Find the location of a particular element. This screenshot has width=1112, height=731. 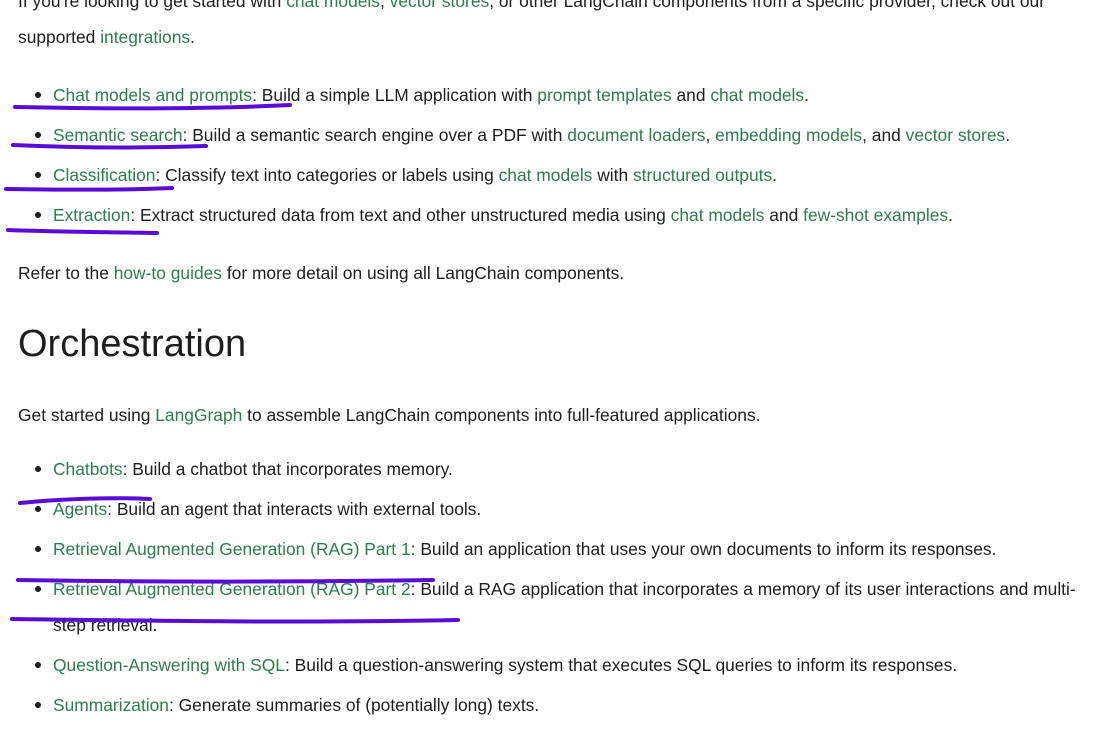

link-embedding-models: embedding models is located at coordinates (788, 135).